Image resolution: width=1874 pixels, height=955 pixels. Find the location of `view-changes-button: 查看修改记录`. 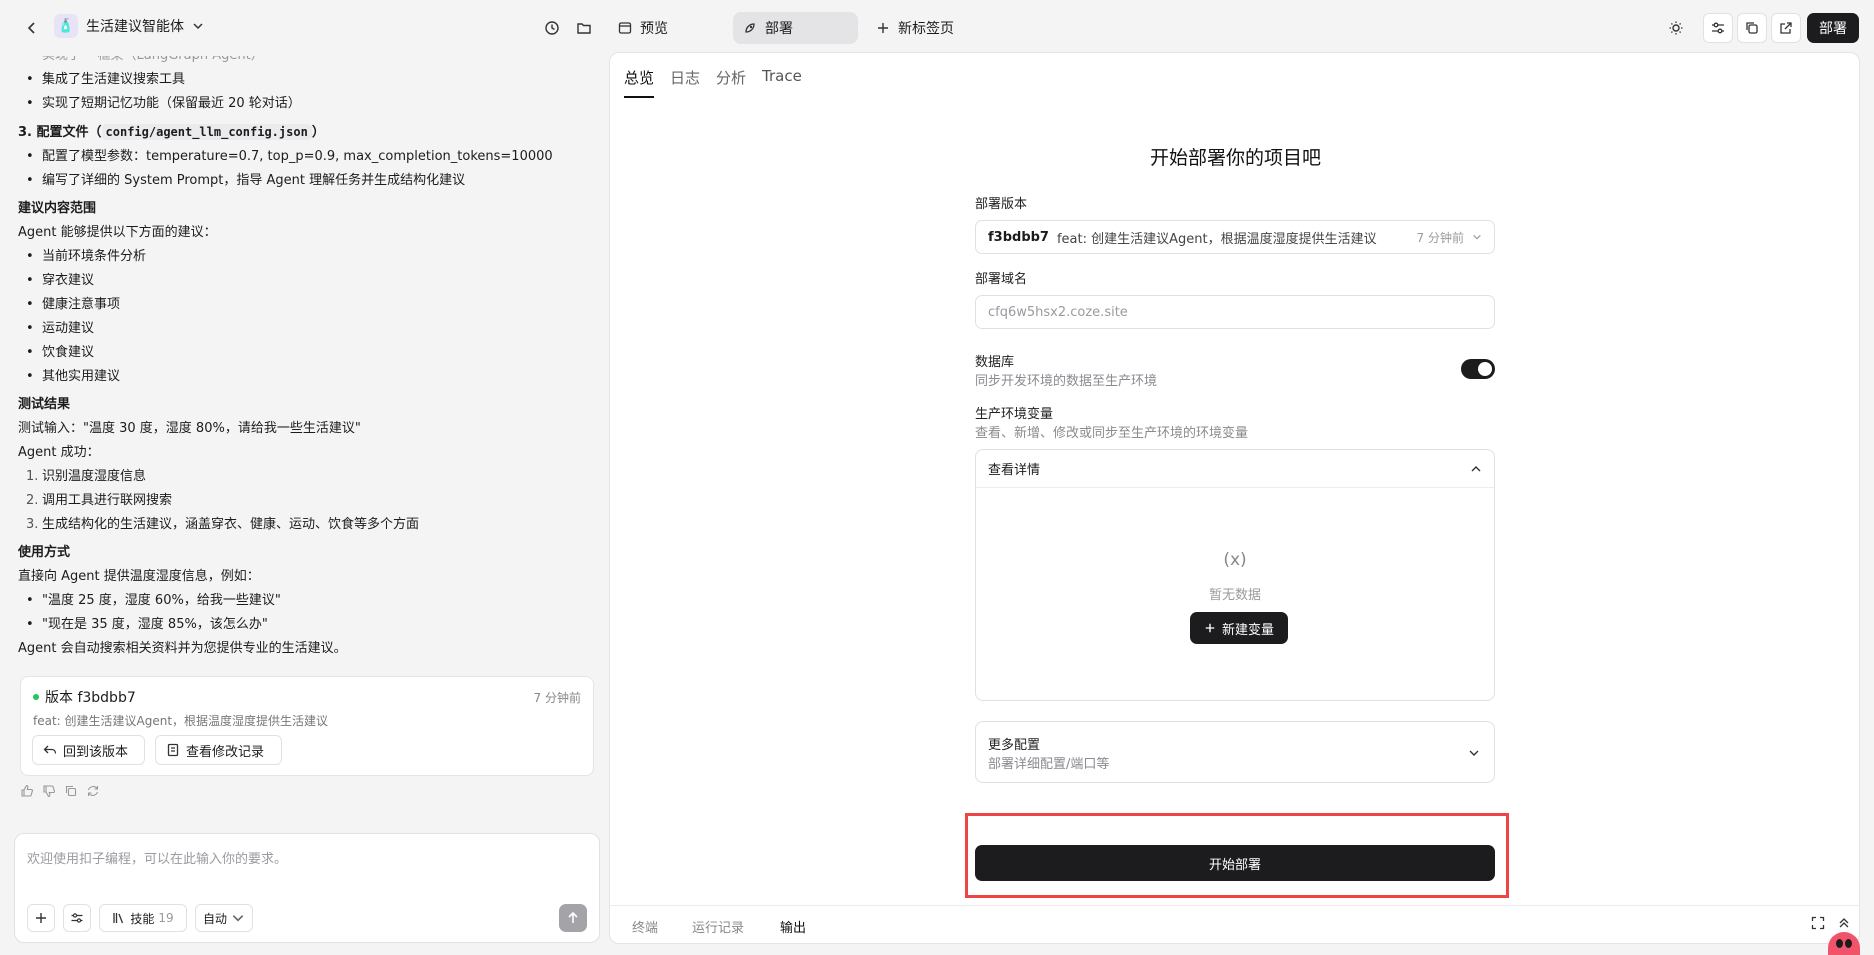

view-changes-button: 查看修改记录 is located at coordinates (218, 750).